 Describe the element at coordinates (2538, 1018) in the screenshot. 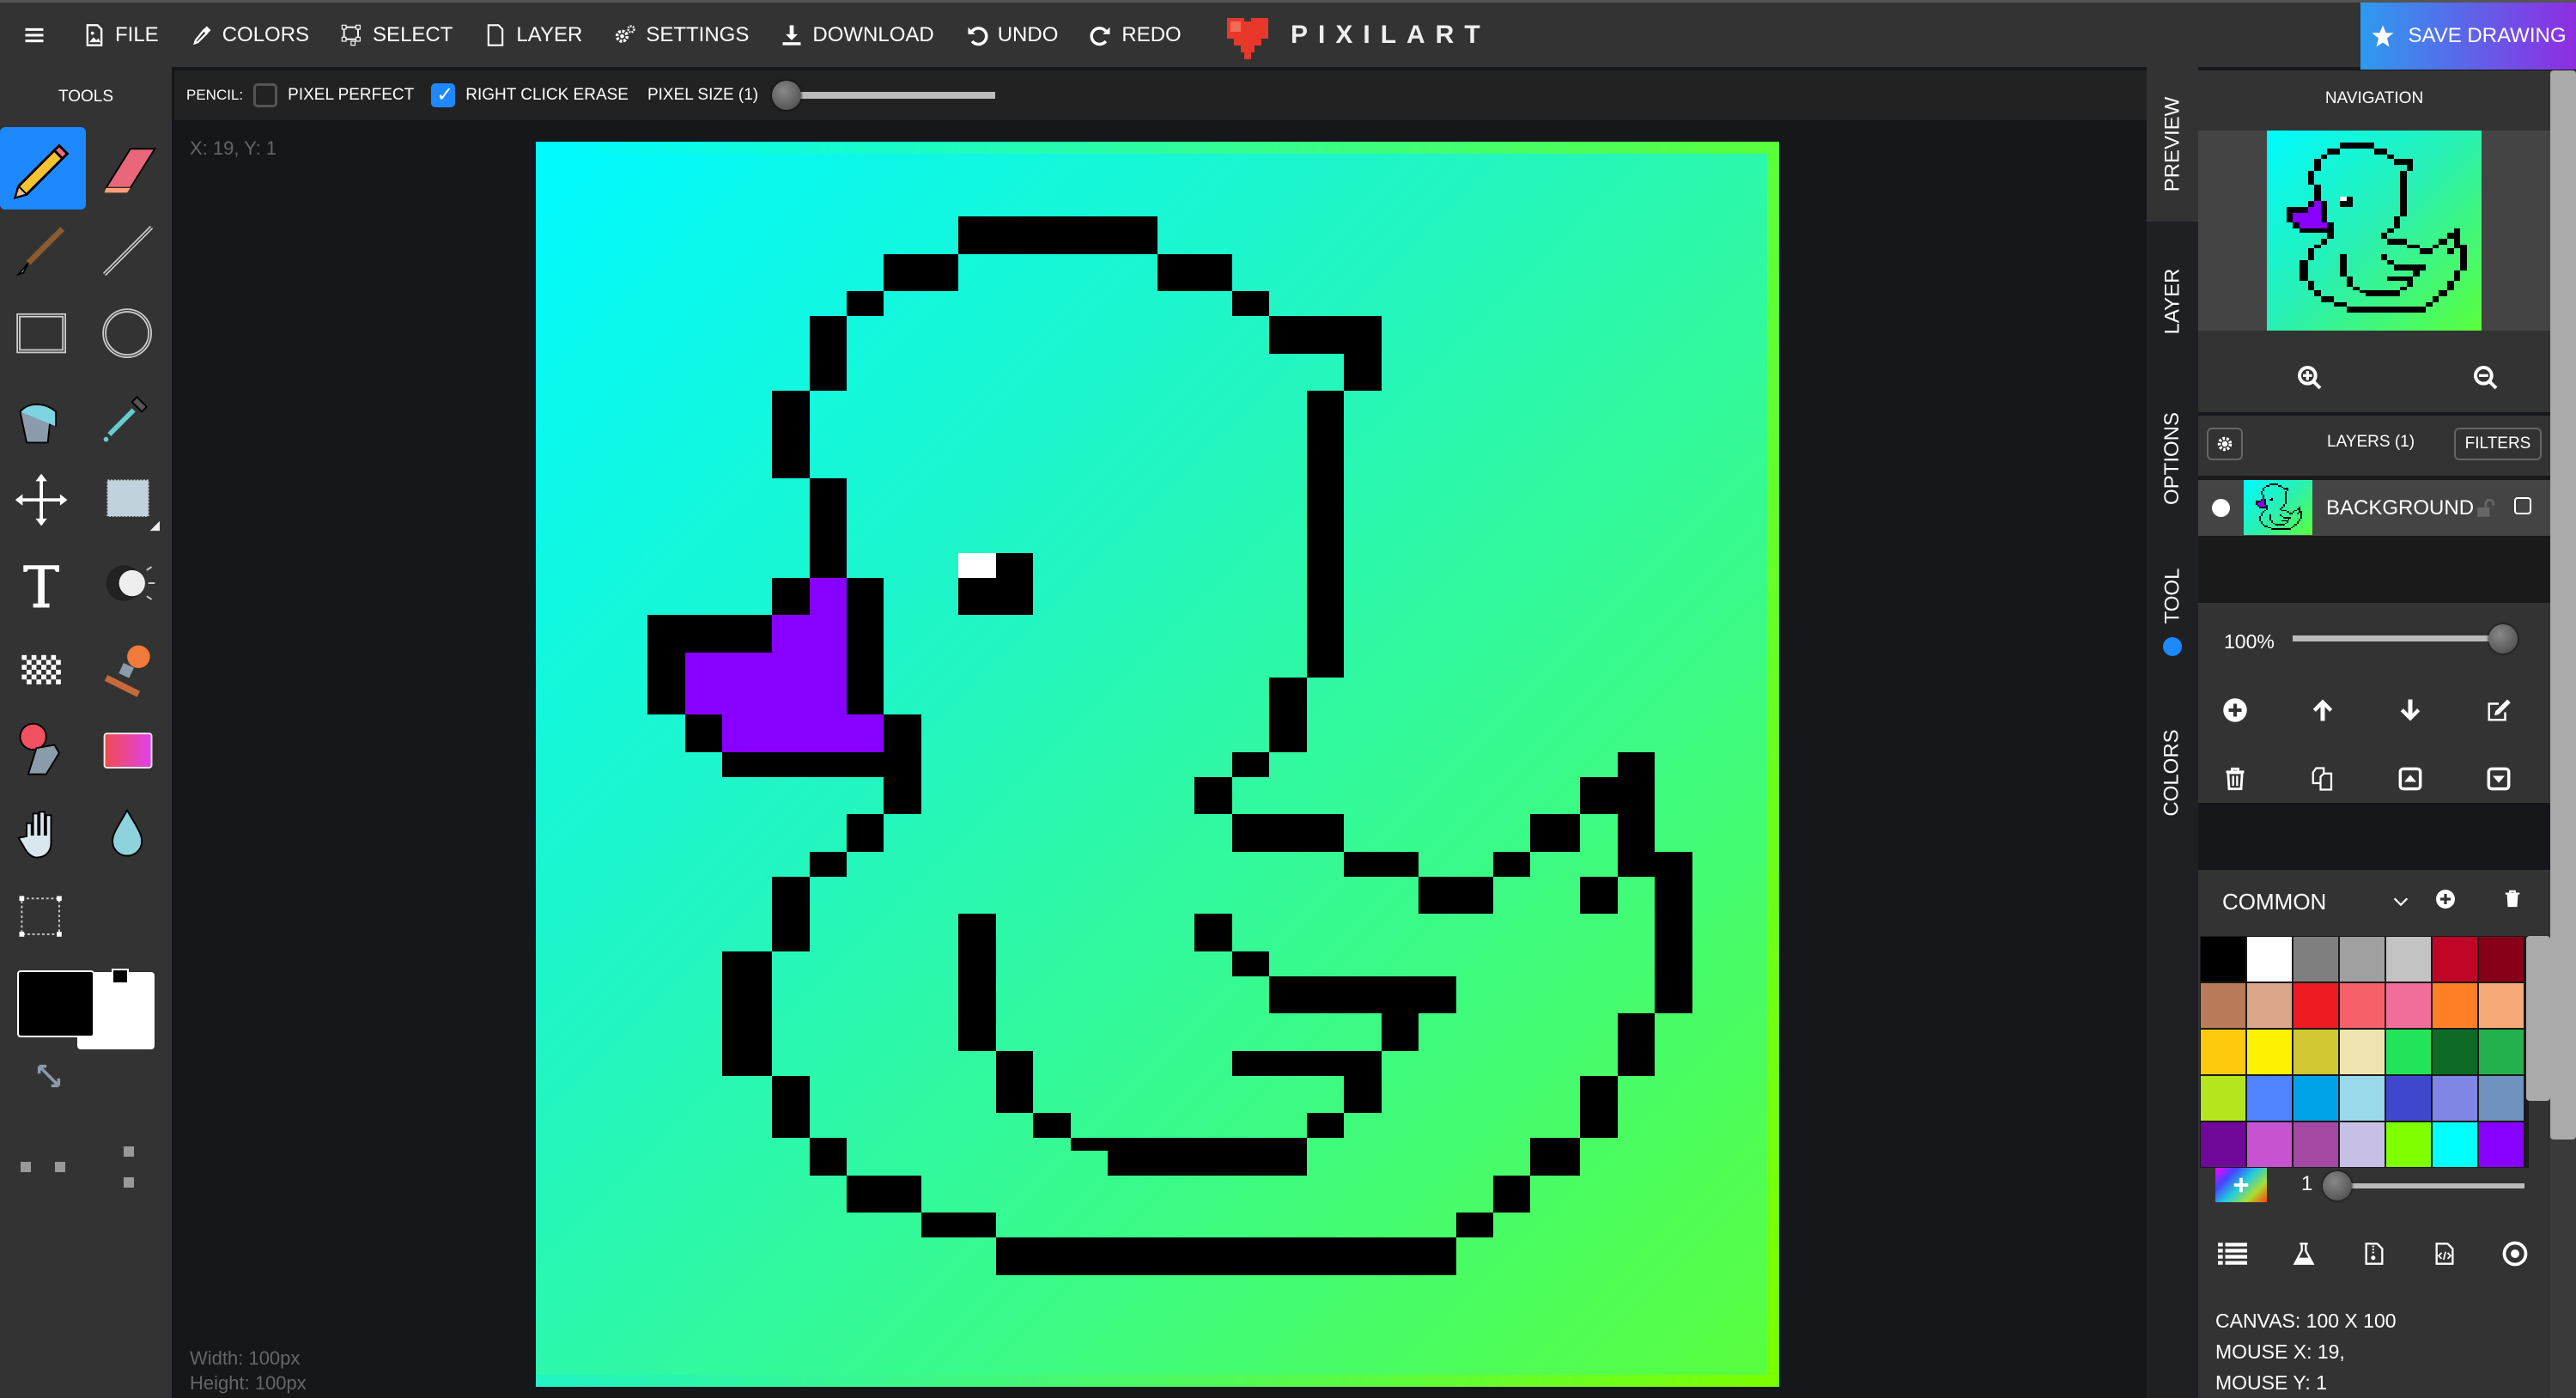

I see `palette-scrollbar` at that location.